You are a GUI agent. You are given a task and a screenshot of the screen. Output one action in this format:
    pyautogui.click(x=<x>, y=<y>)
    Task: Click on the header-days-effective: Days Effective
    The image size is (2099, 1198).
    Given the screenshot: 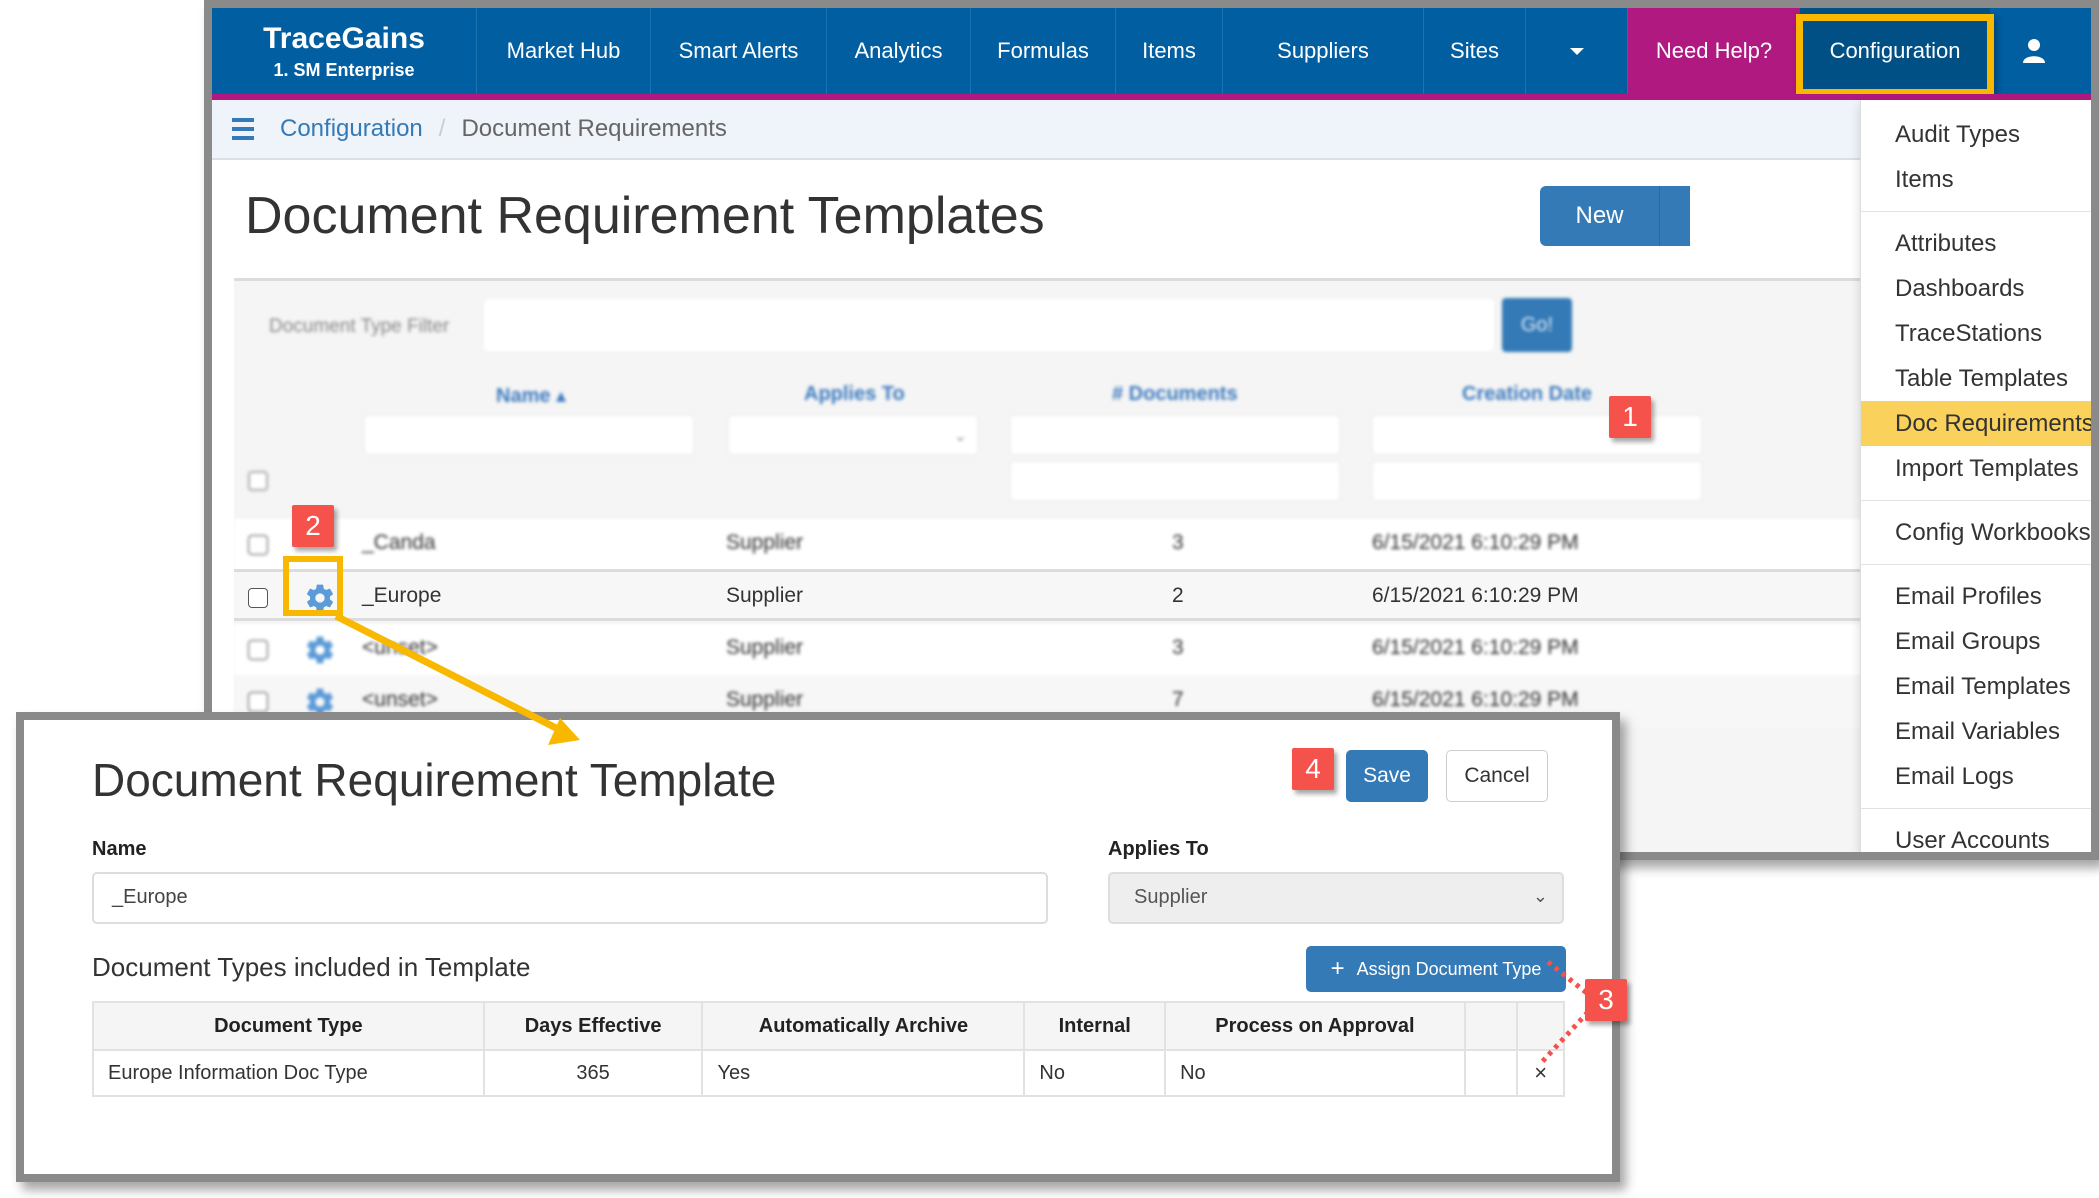 What is the action you would take?
    pyautogui.click(x=593, y=1026)
    